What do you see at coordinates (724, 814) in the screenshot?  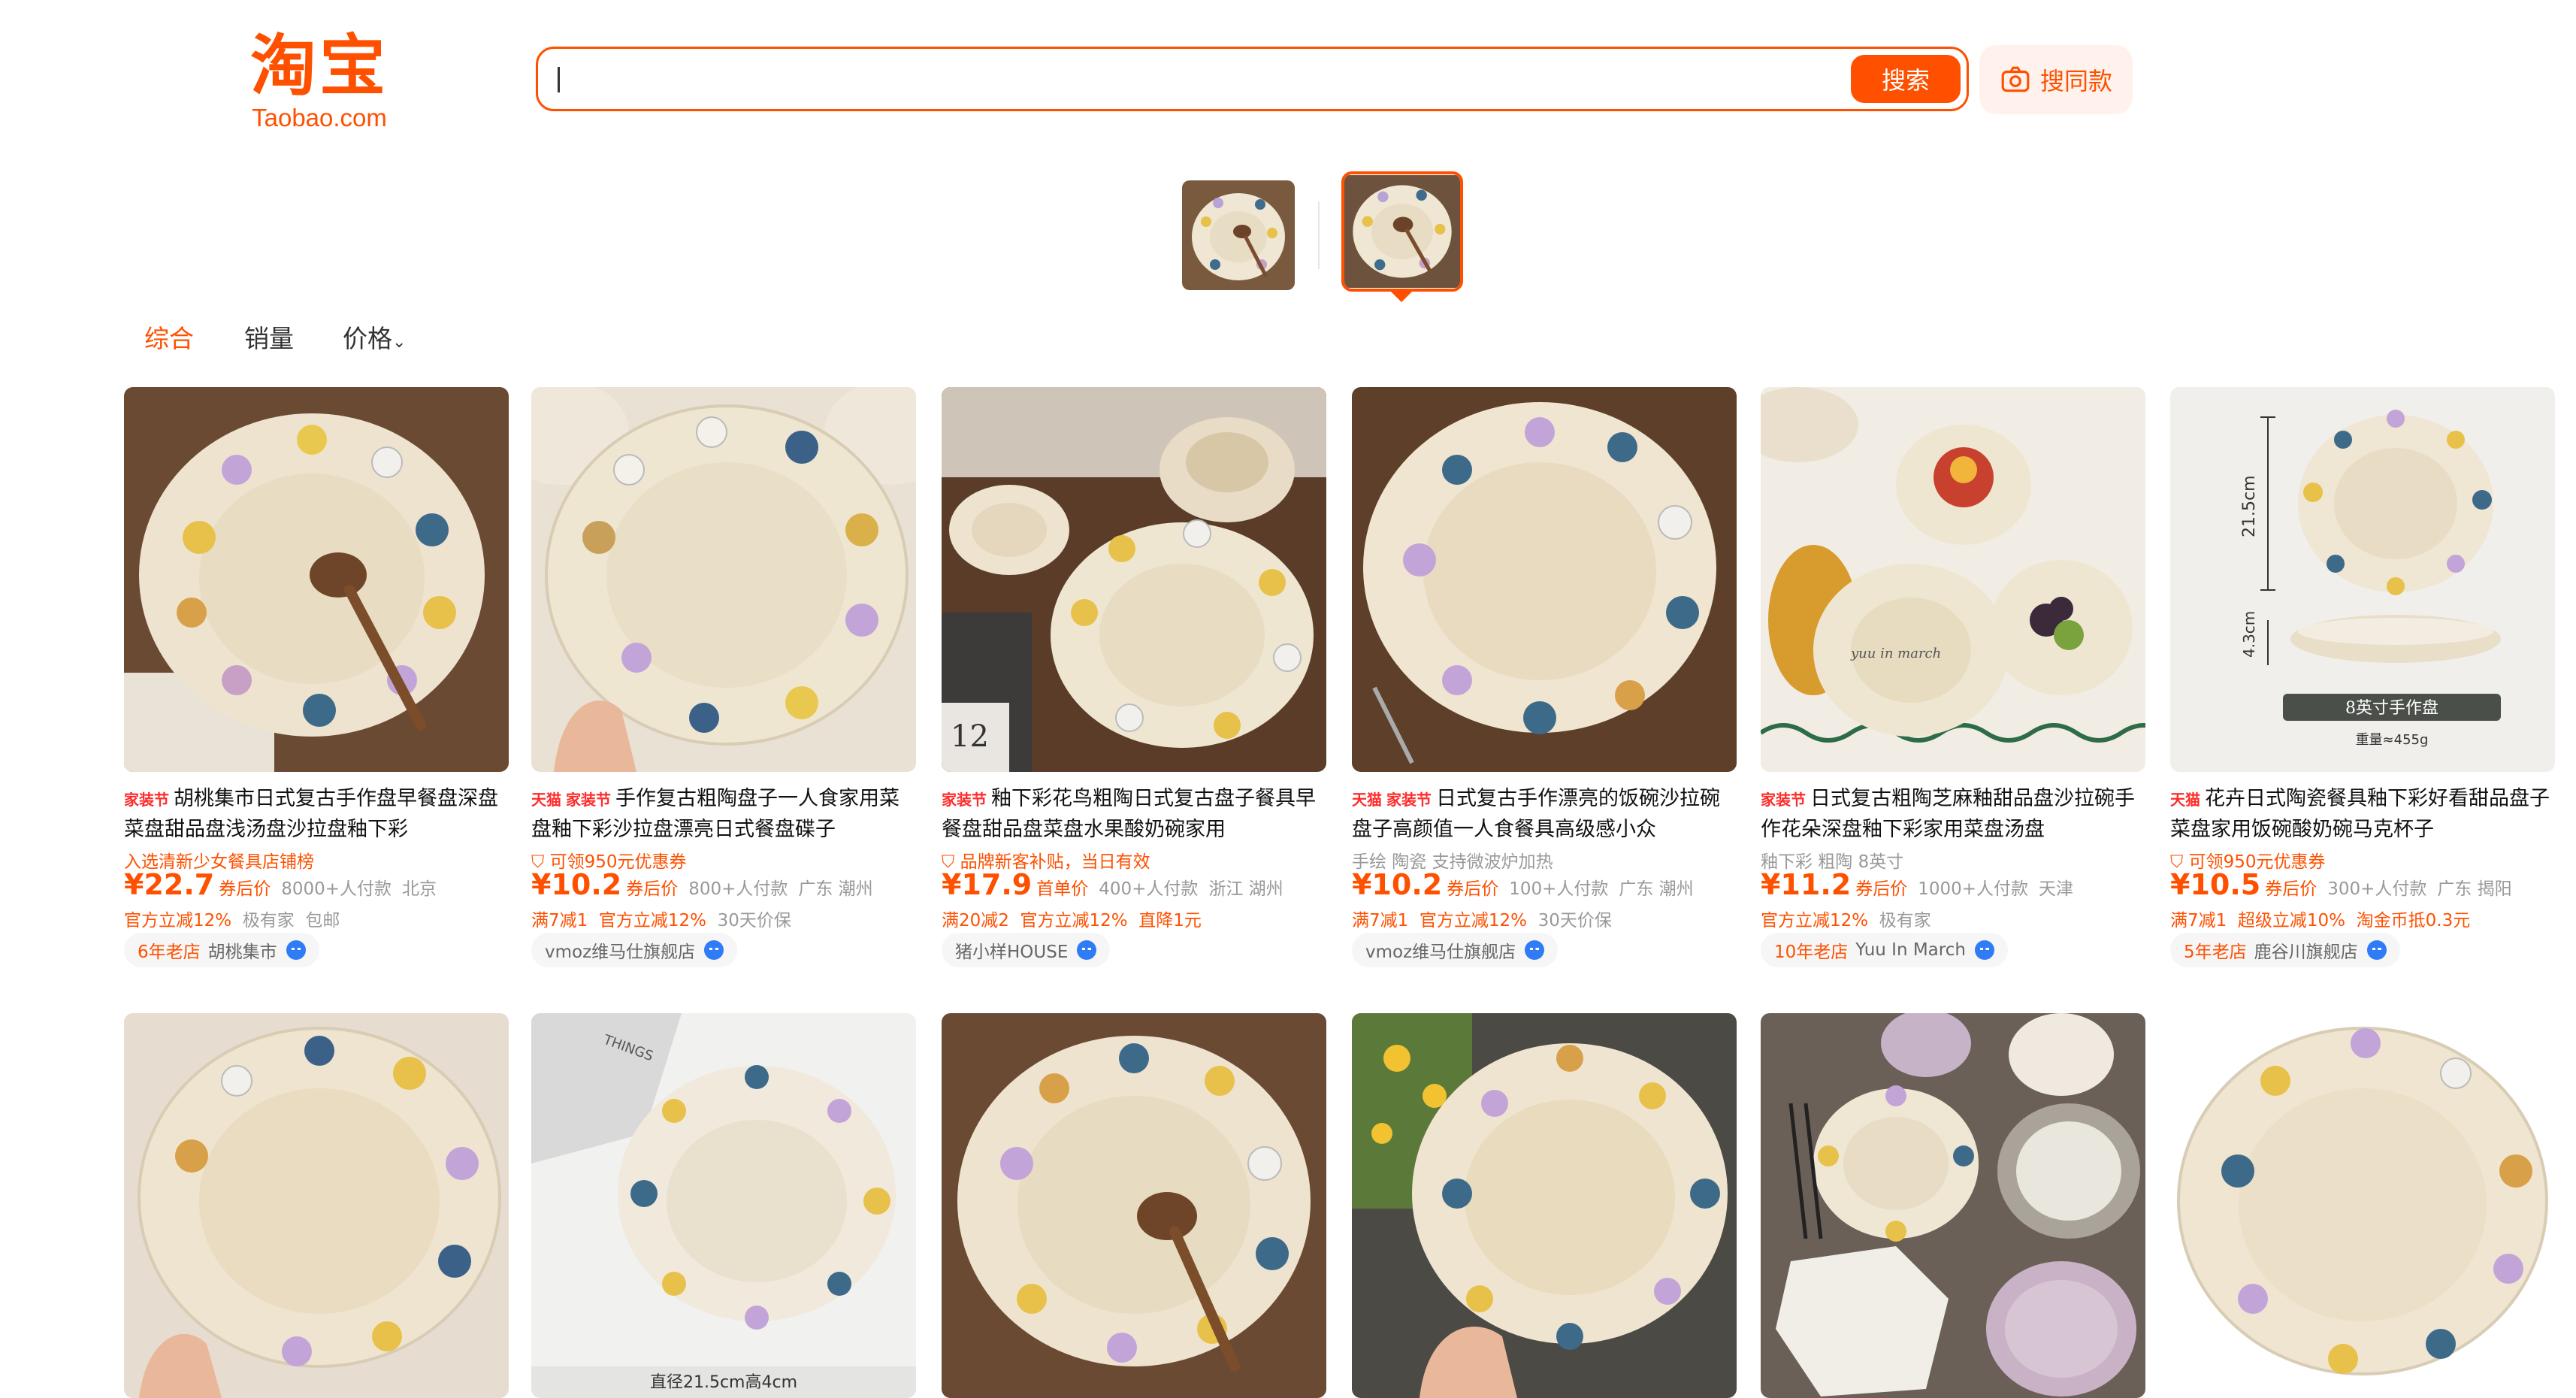 I see `product-title: 天猫 家装节 手作复古粗陶盘子一人食家用菜盘釉下彩沙拉盘漂亮日式餐盘碟子` at bounding box center [724, 814].